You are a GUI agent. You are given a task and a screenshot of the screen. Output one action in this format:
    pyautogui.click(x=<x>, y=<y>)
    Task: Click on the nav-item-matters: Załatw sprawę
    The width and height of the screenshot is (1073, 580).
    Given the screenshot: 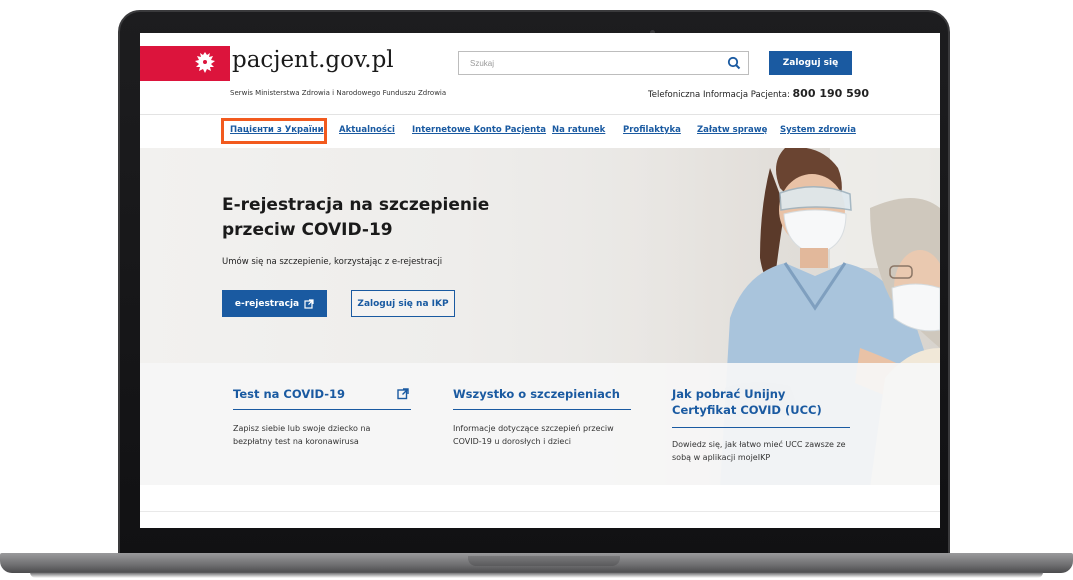 What is the action you would take?
    pyautogui.click(x=732, y=130)
    